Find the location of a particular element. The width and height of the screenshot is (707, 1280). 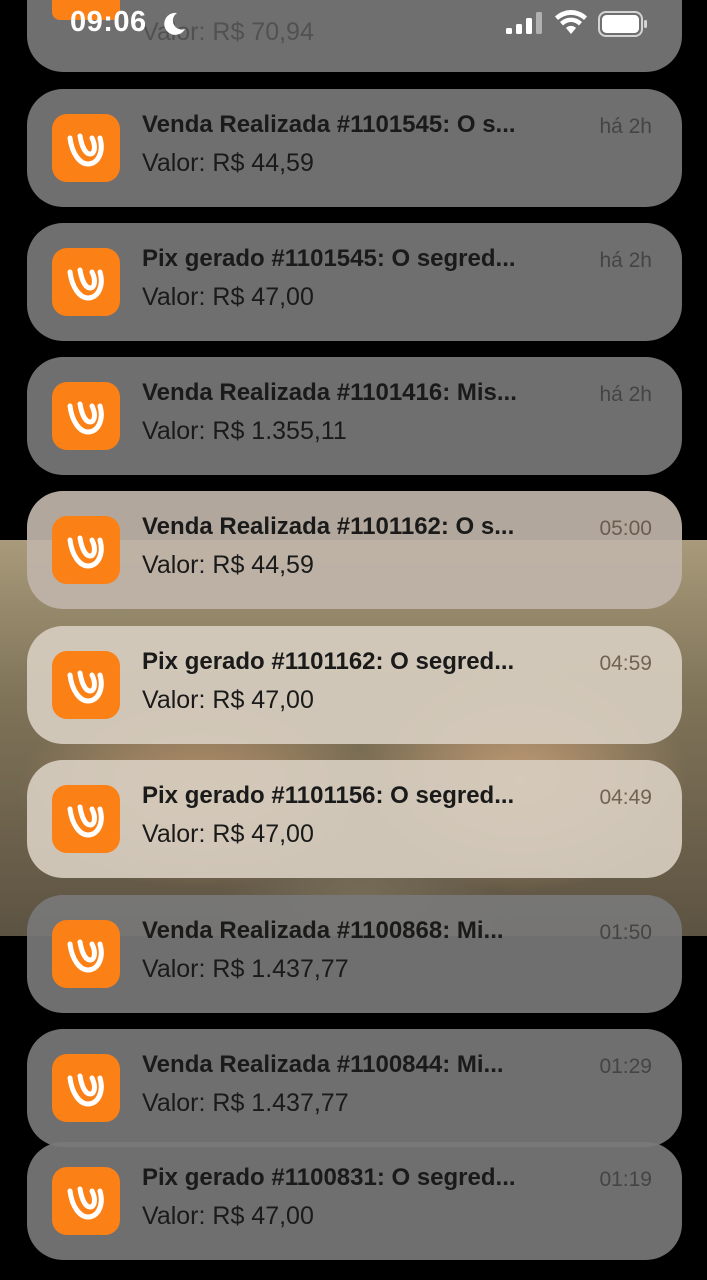

notification-body: Valor: R$ 1.355,11 is located at coordinates (244, 431).